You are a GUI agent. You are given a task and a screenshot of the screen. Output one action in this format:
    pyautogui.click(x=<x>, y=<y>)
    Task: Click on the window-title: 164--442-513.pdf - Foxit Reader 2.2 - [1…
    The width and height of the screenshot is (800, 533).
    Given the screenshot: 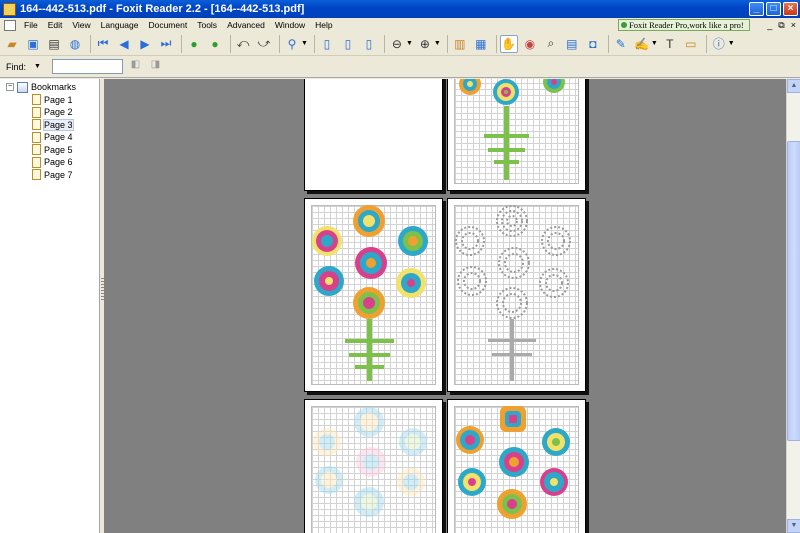 What is the action you would take?
    pyautogui.click(x=162, y=9)
    